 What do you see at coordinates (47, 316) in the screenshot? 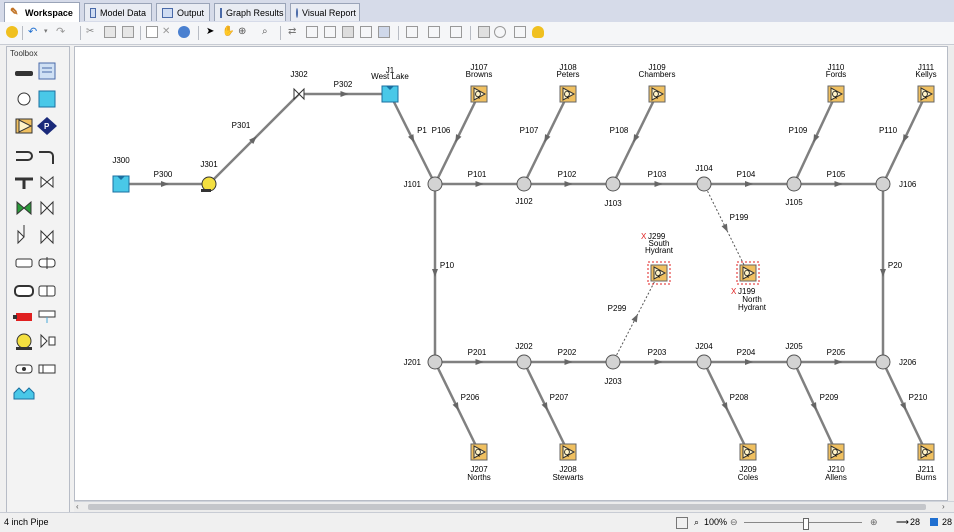
I see `orifice-tool-icon` at bounding box center [47, 316].